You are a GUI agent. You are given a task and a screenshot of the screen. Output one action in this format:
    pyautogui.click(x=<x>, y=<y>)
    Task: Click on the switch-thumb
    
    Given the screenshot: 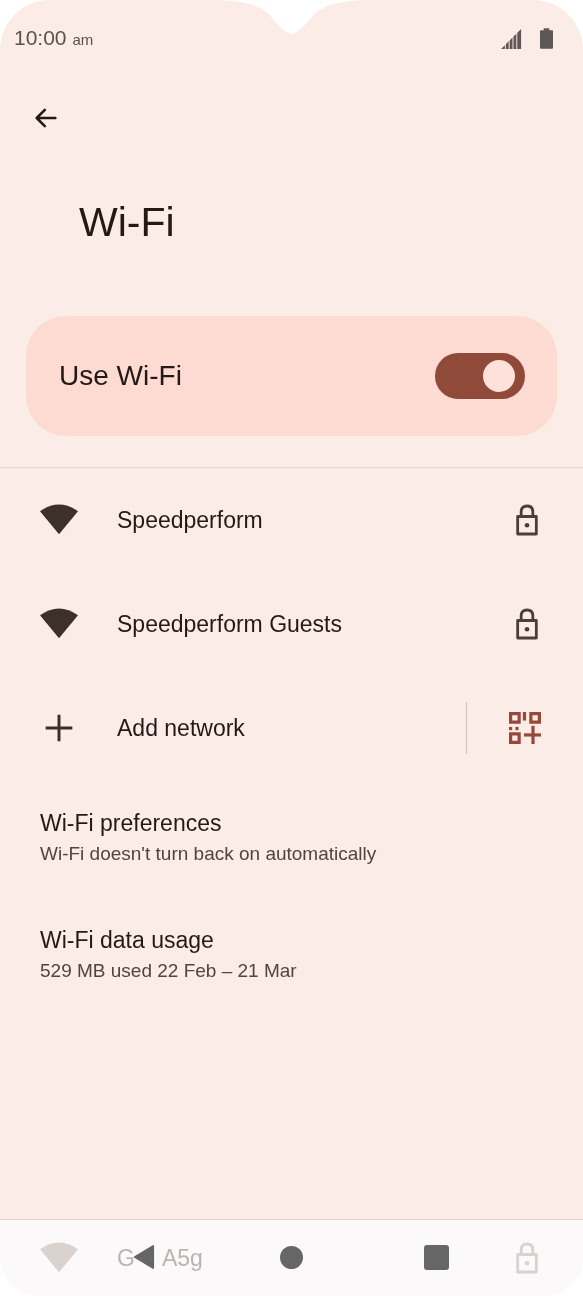 What is the action you would take?
    pyautogui.click(x=499, y=376)
    